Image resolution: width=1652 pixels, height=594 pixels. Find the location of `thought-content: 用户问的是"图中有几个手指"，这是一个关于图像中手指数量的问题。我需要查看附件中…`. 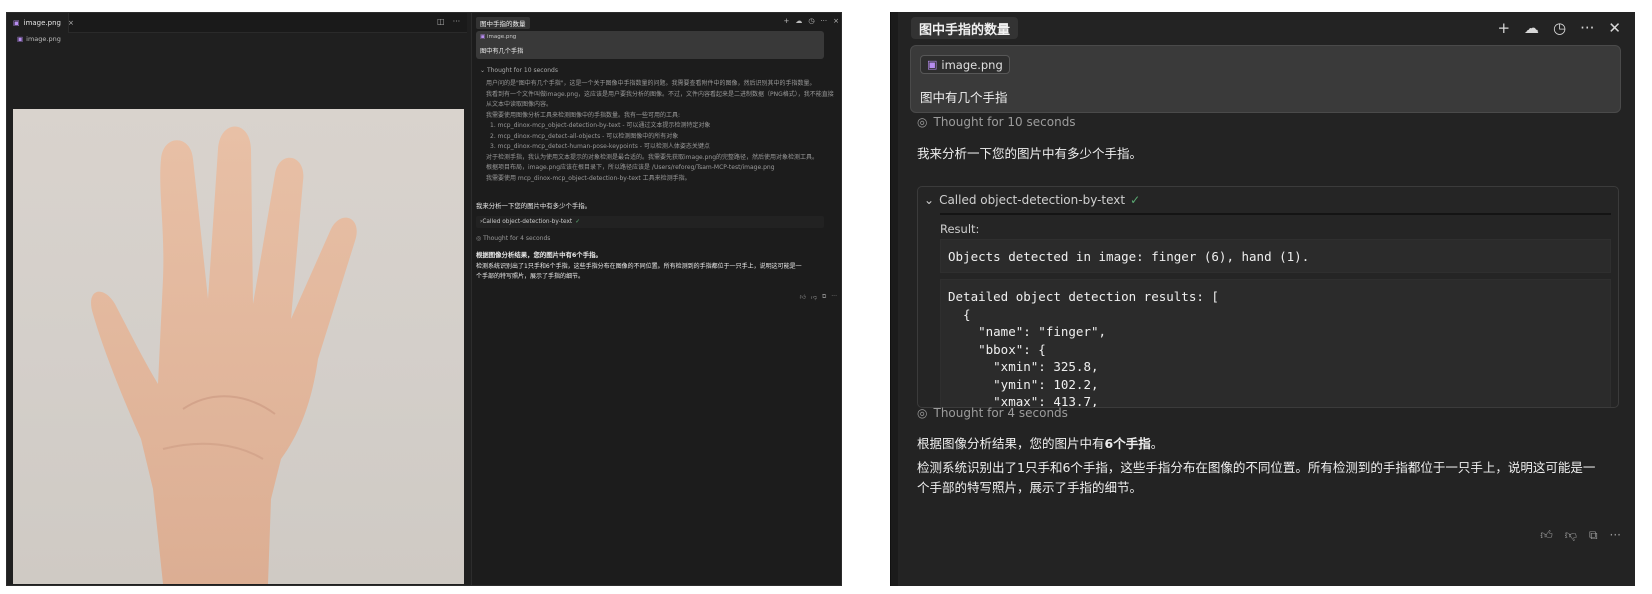

thought-content: 用户问的是"图中有几个手指"，这是一个关于图像中手指数量的问题。我需要查看附件中… is located at coordinates (661, 131).